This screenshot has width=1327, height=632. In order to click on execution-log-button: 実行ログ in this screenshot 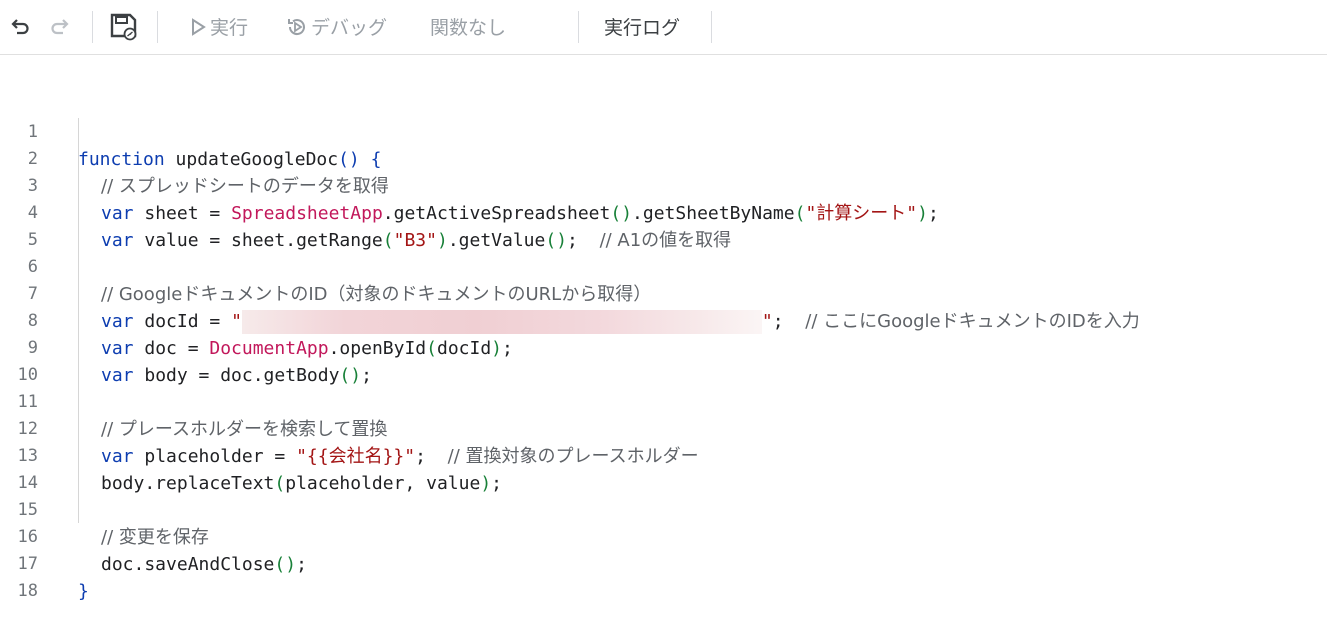, I will do `click(641, 26)`.